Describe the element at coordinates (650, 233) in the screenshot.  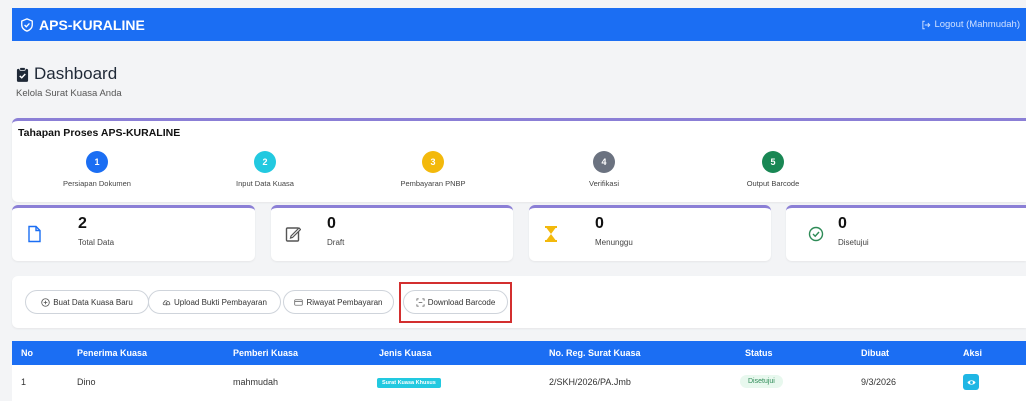
I see `stat-card-menunggu: 0 Menunggu` at that location.